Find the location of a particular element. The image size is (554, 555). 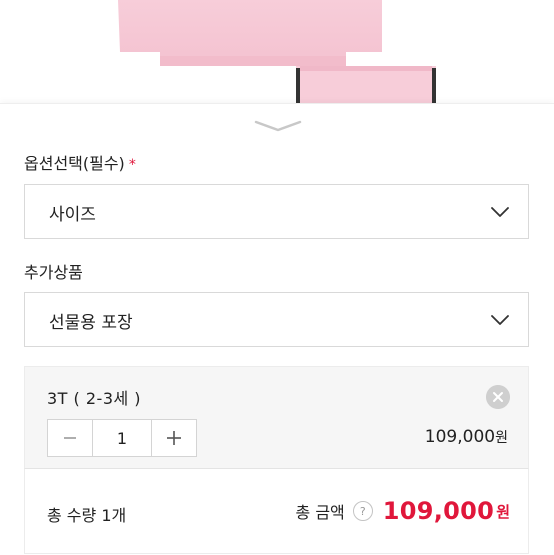

size-select-value: 사이즈 is located at coordinates (72, 215).